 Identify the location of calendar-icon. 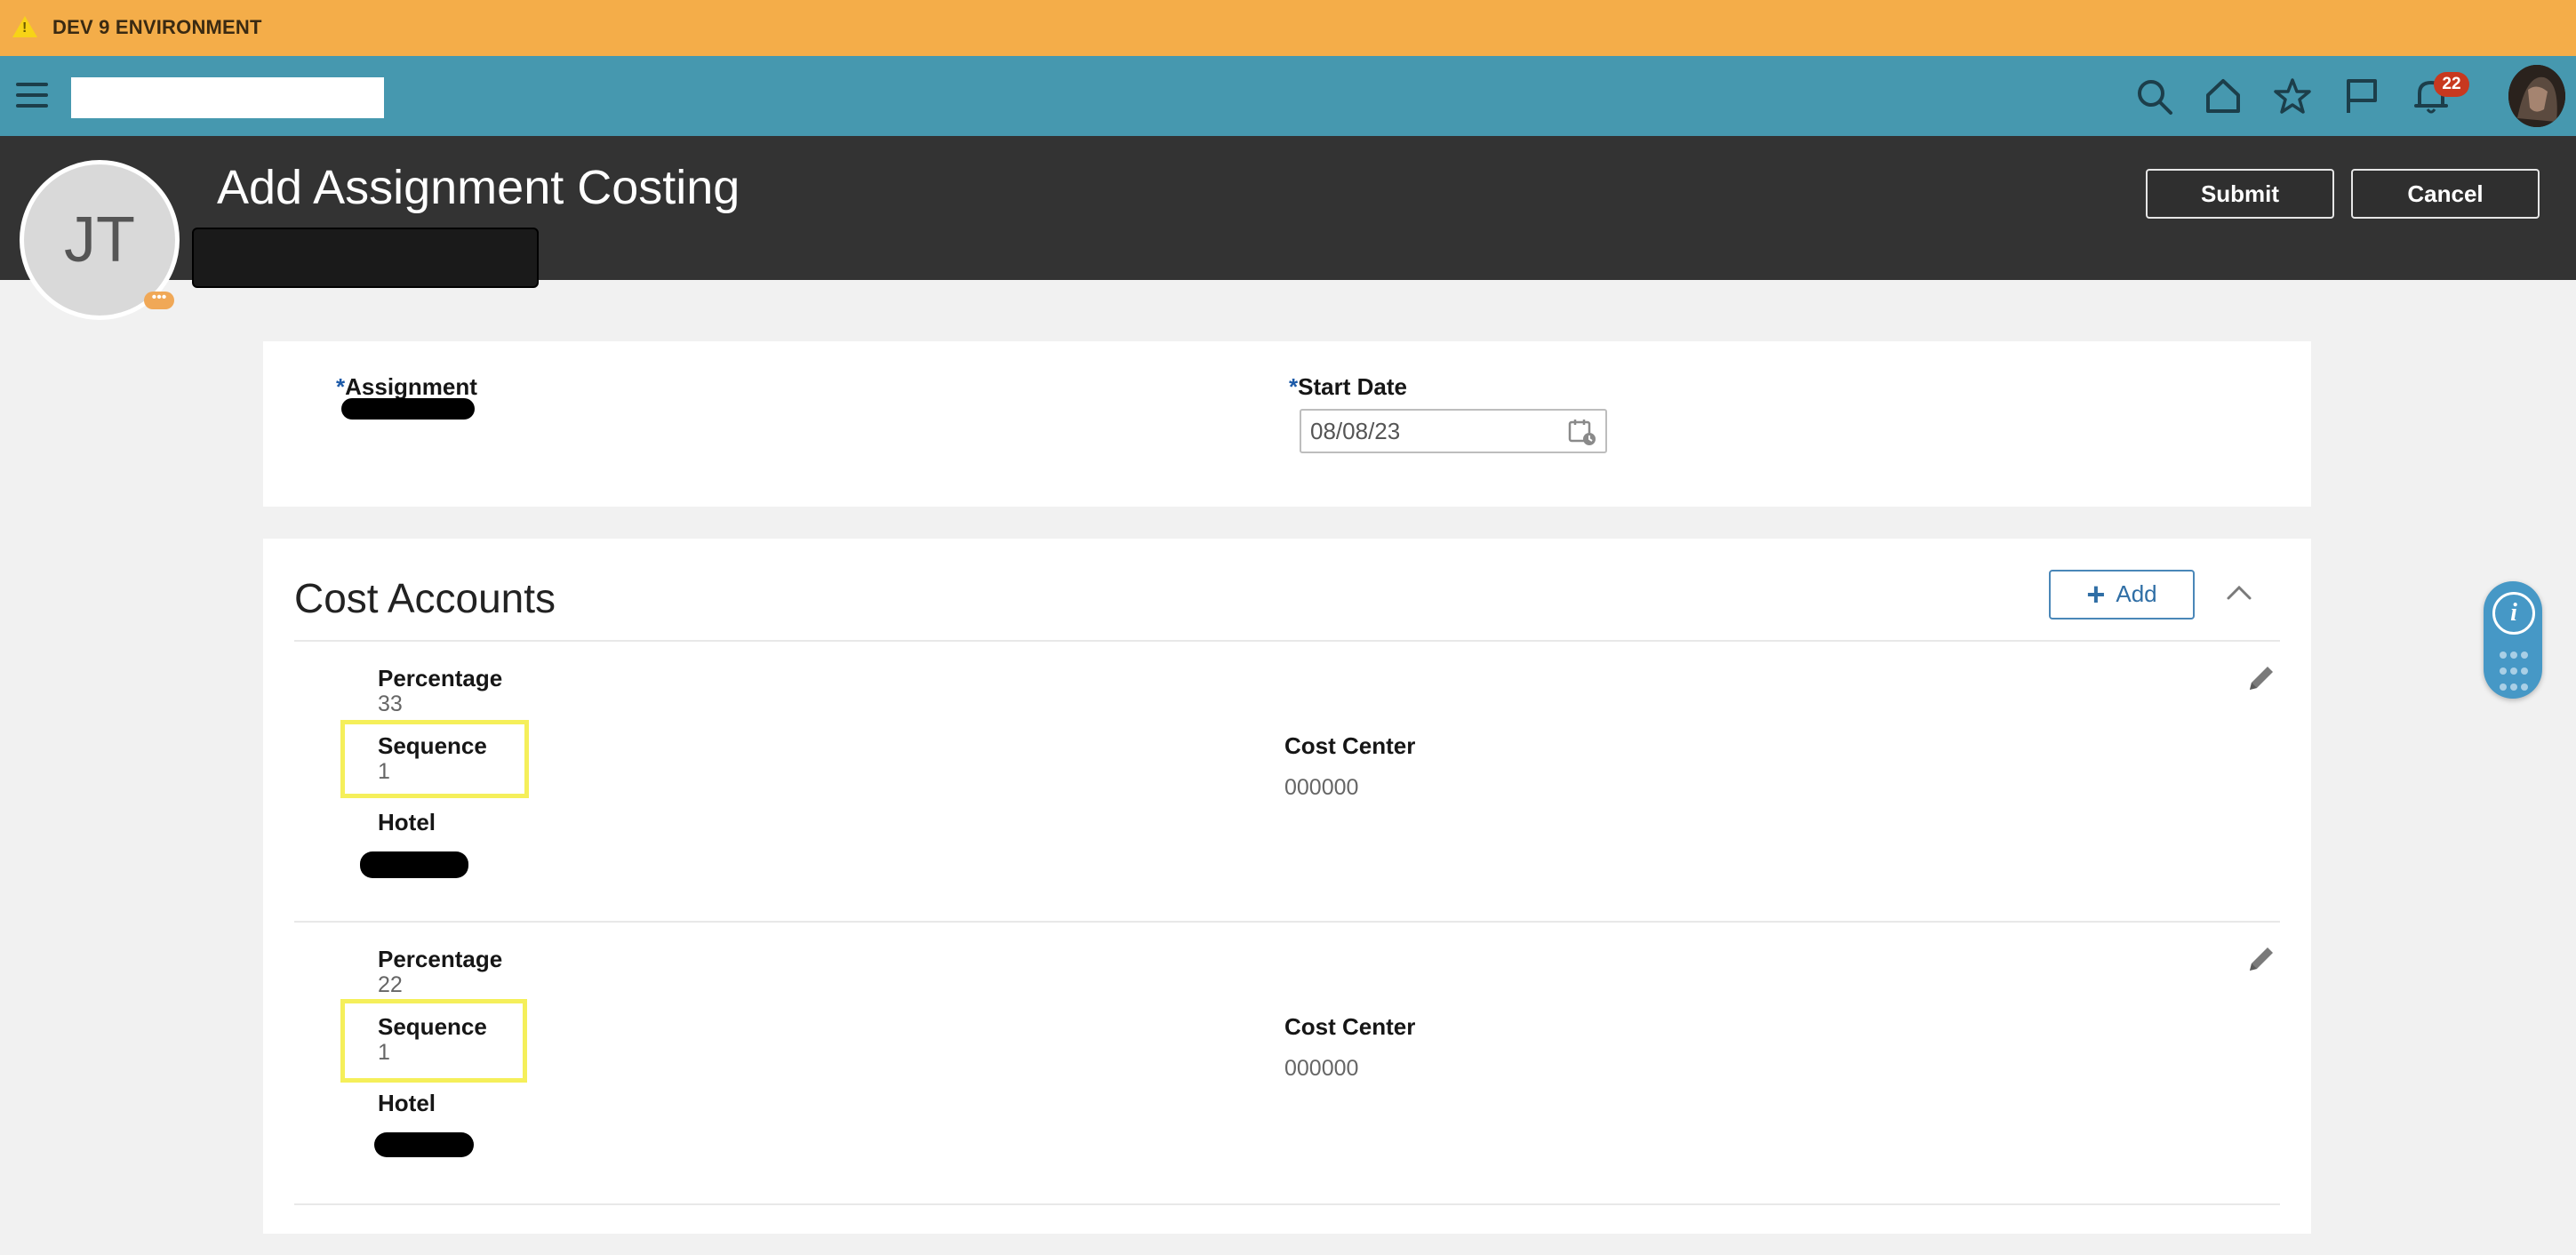
(1582, 432).